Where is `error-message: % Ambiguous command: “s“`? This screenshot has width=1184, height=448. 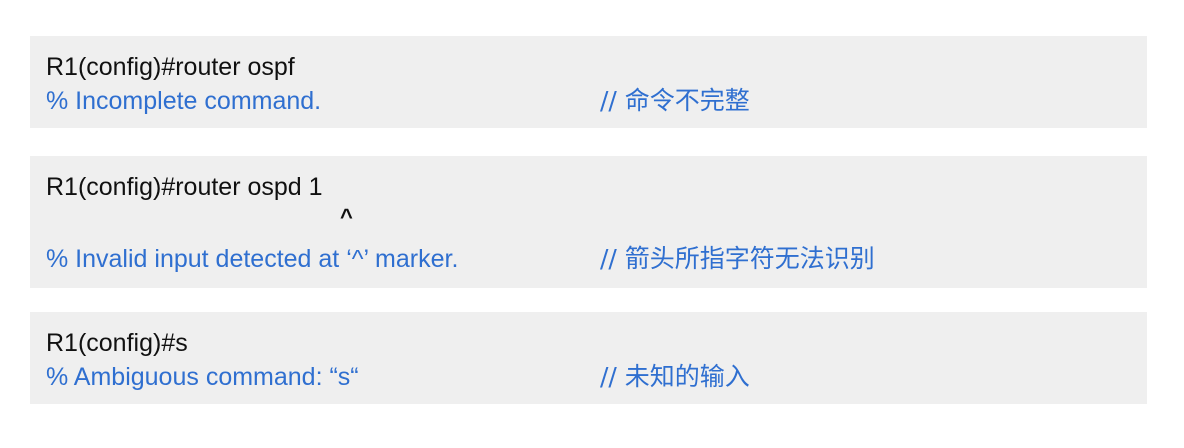 error-message: % Ambiguous command: “s“ is located at coordinates (202, 377).